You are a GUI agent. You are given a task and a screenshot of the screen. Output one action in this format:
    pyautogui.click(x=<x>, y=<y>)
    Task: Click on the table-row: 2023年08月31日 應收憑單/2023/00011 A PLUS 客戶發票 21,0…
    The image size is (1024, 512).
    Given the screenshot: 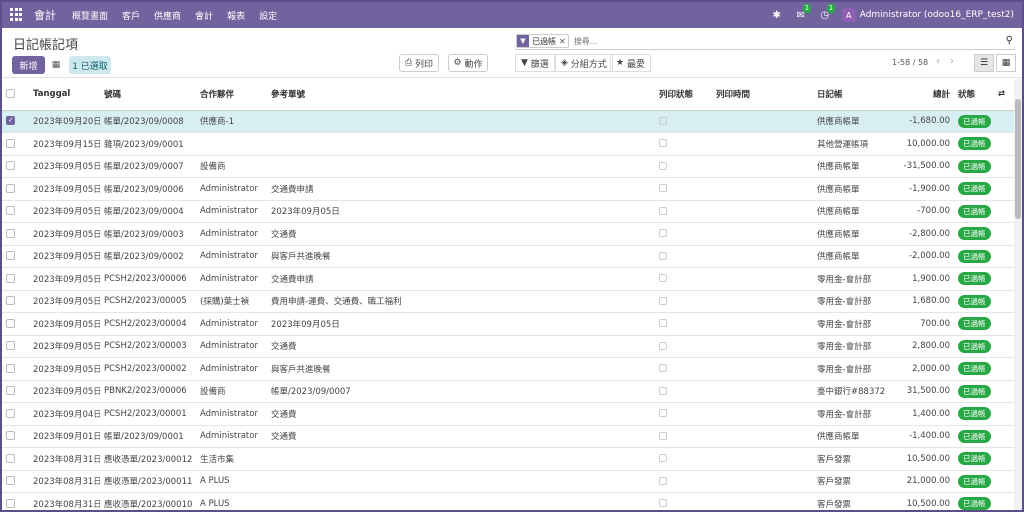 What is the action you would take?
    pyautogui.click(x=508, y=481)
    